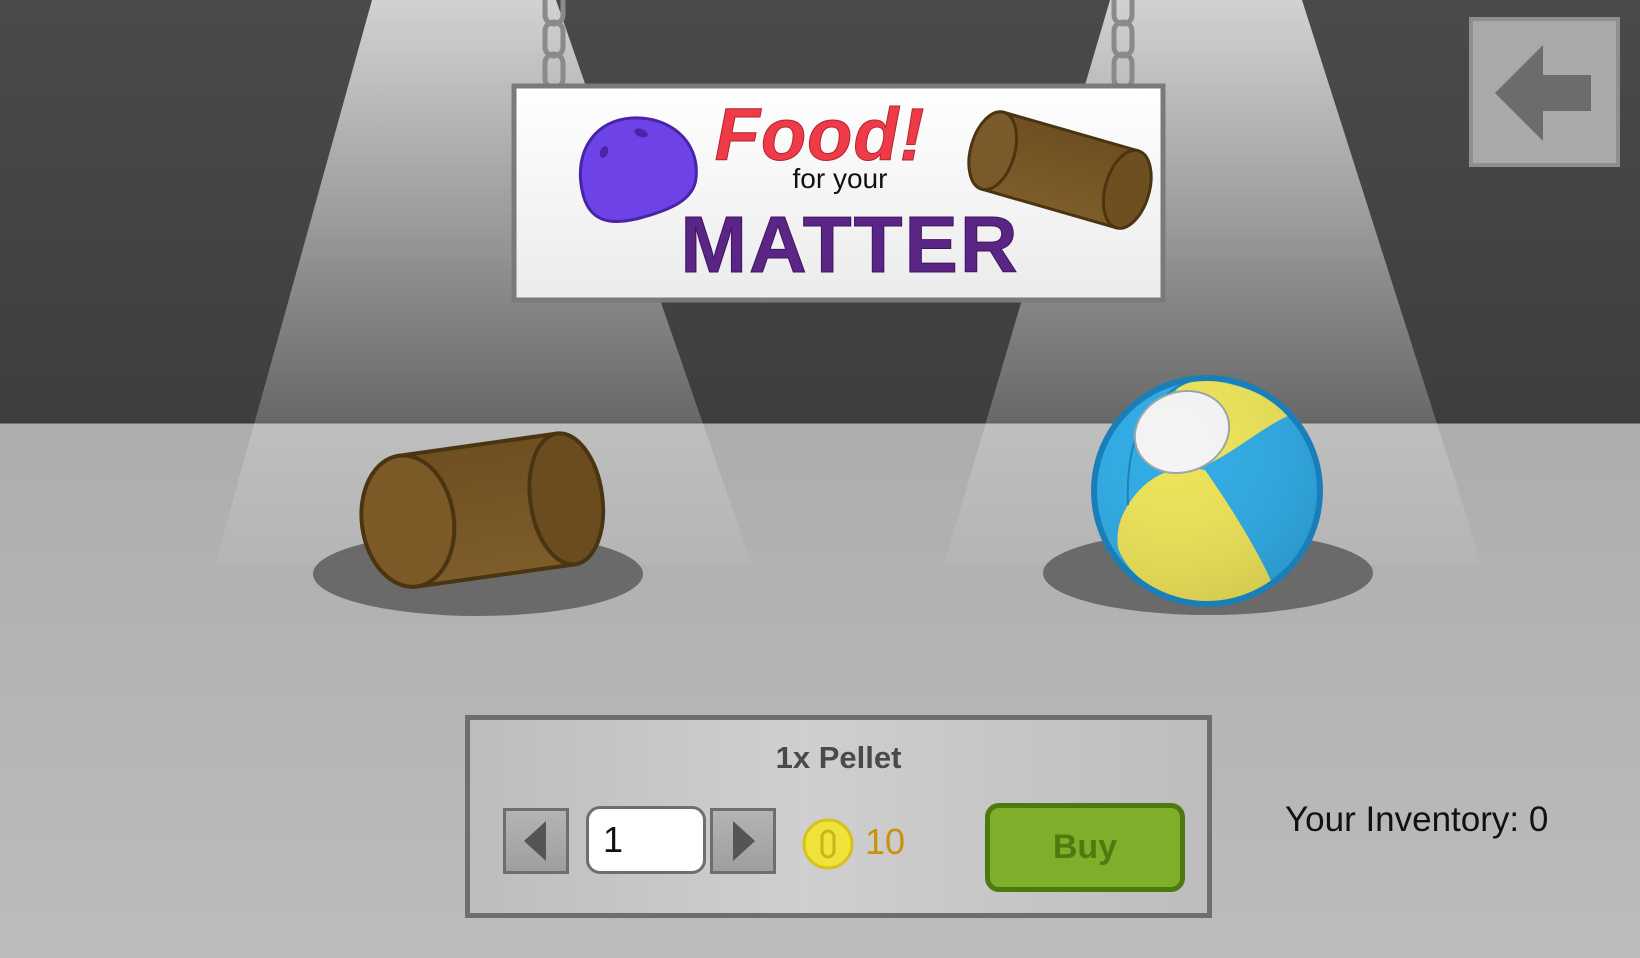 The width and height of the screenshot is (1640, 958). I want to click on triangle-left-icon, so click(535, 841).